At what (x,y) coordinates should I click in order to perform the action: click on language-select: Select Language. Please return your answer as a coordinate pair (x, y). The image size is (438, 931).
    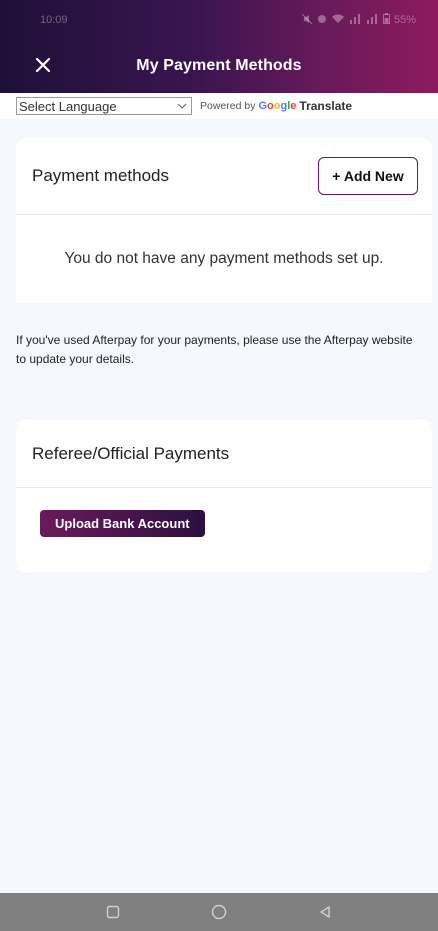
    Looking at the image, I should click on (104, 106).